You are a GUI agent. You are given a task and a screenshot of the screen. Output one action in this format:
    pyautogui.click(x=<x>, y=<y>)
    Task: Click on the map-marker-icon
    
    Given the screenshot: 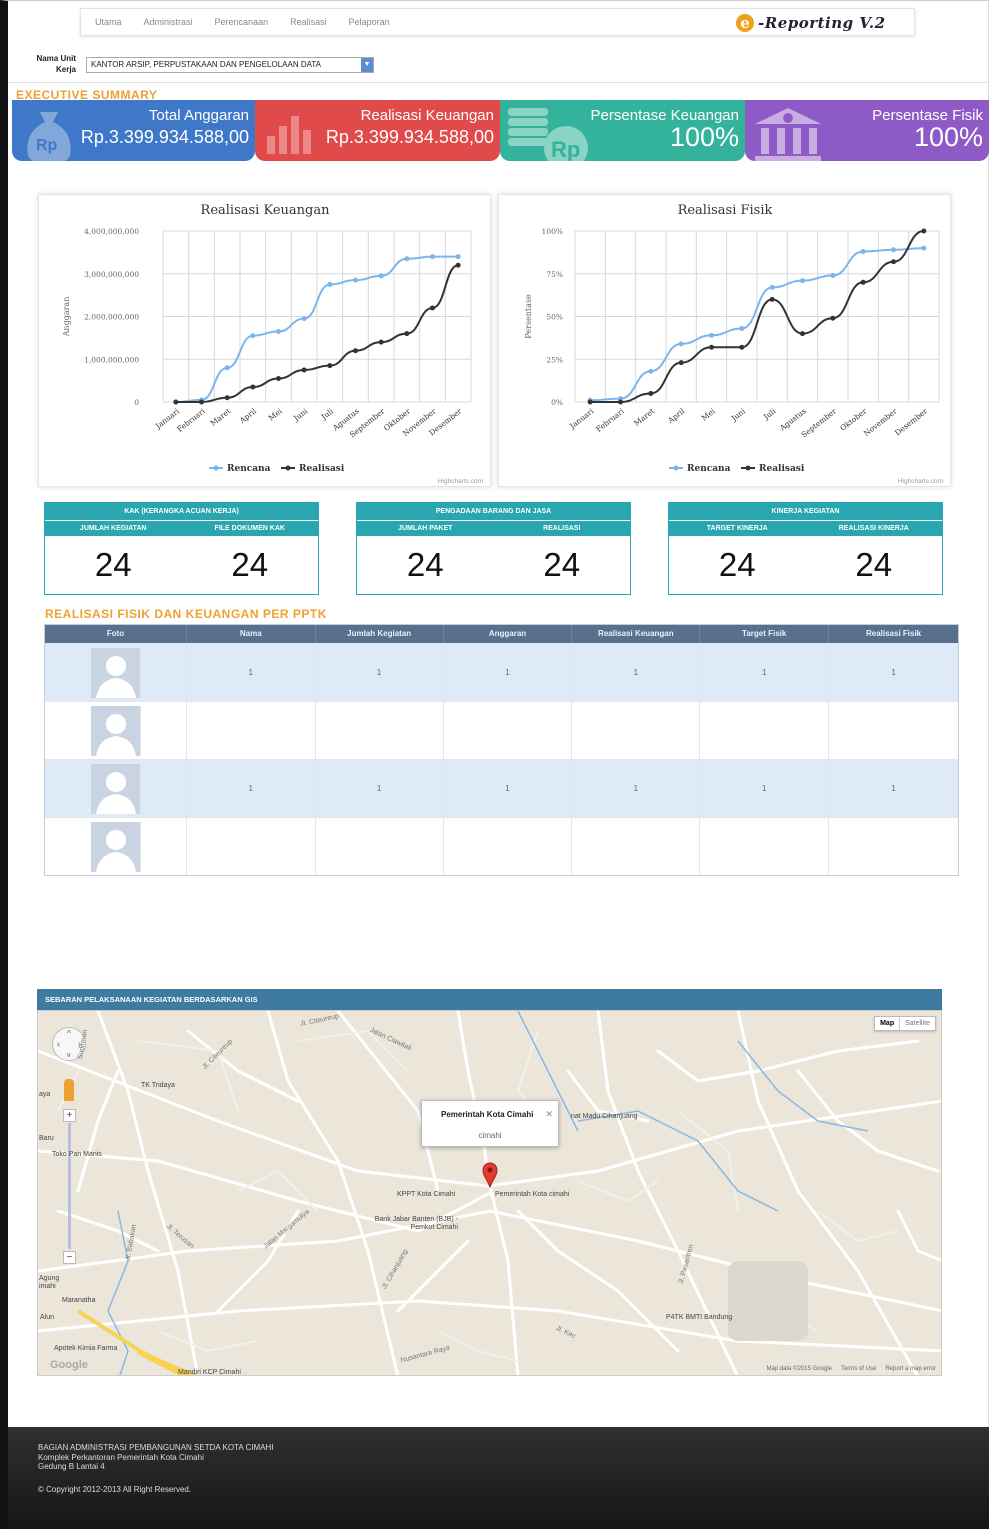 What is the action you would take?
    pyautogui.click(x=490, y=1175)
    